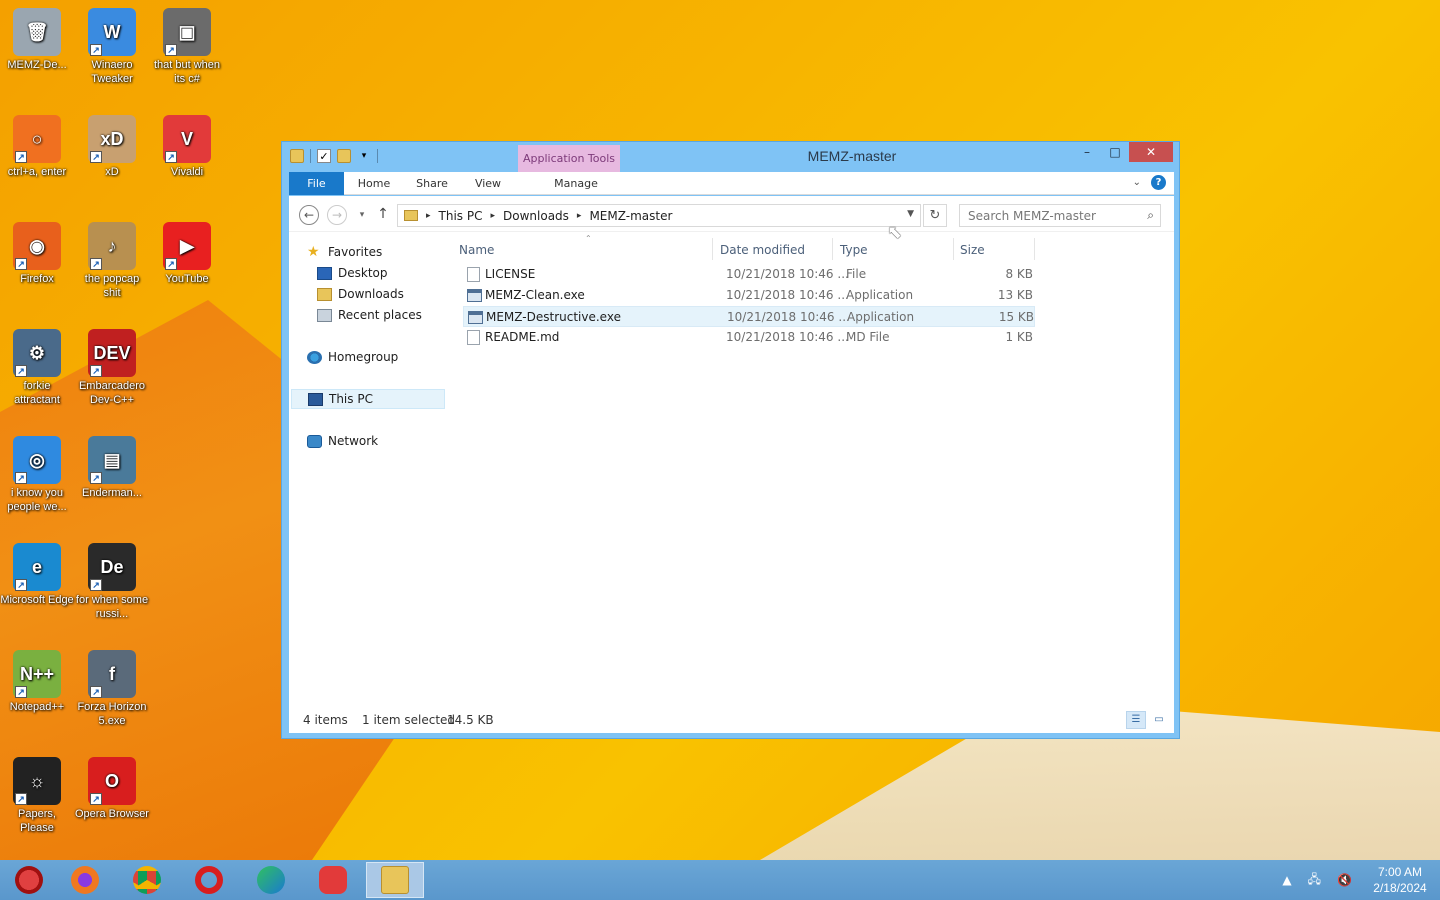 This screenshot has width=1440, height=900. I want to click on taskbar-file-explorer, so click(395, 880).